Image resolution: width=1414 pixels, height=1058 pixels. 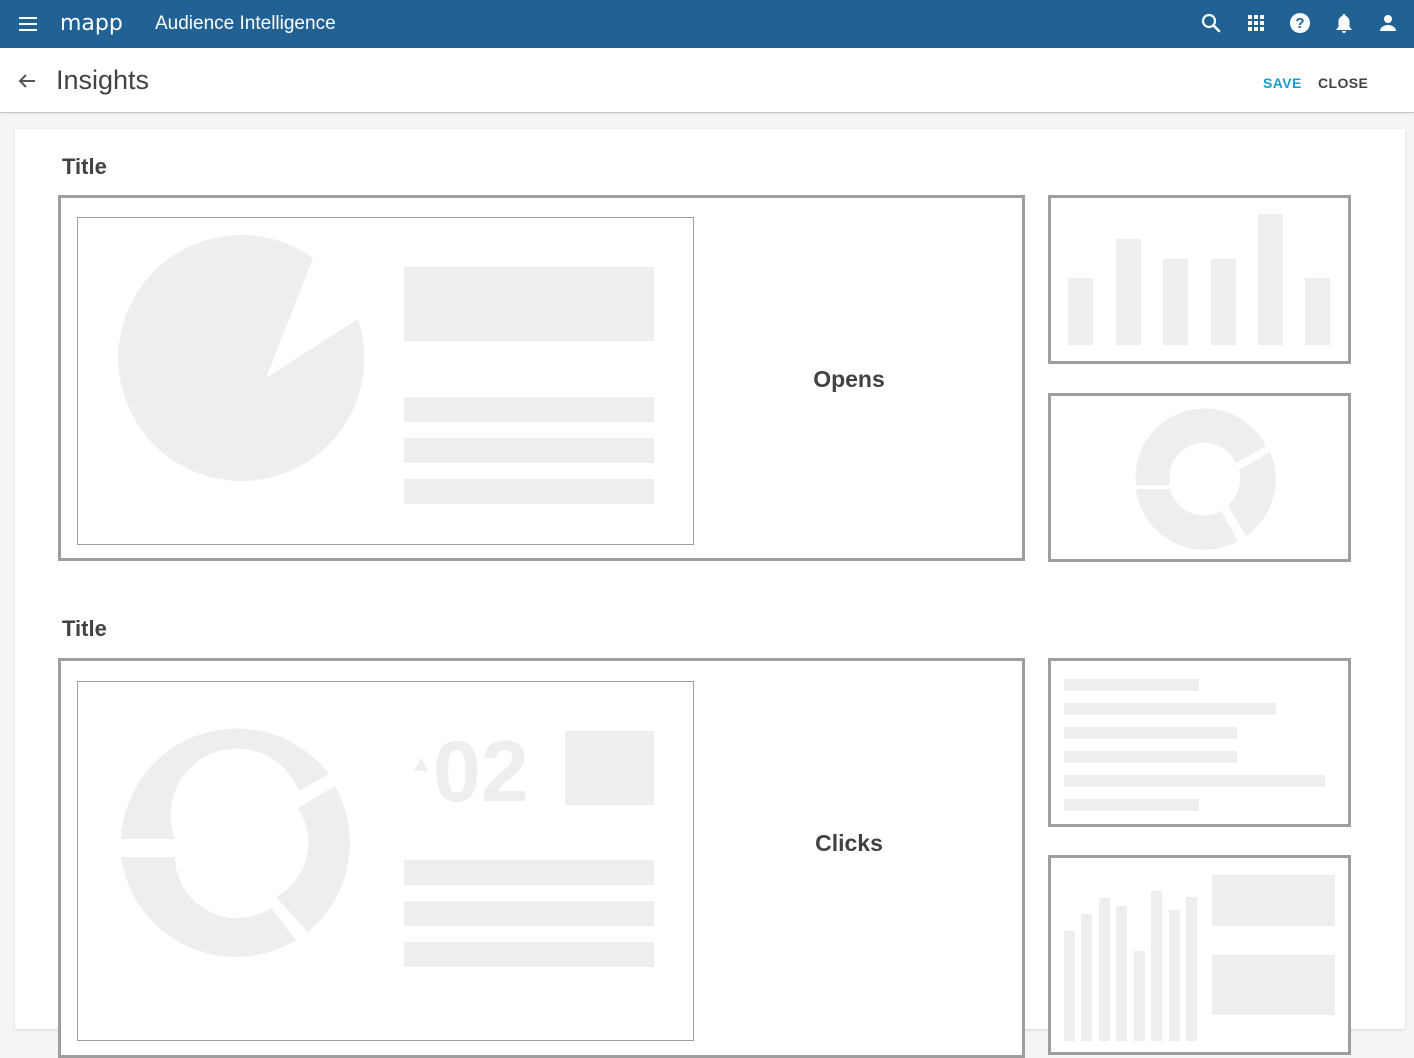 What do you see at coordinates (707, 24) in the screenshot?
I see `top-app-bar: mapp Audience Intelligence ?` at bounding box center [707, 24].